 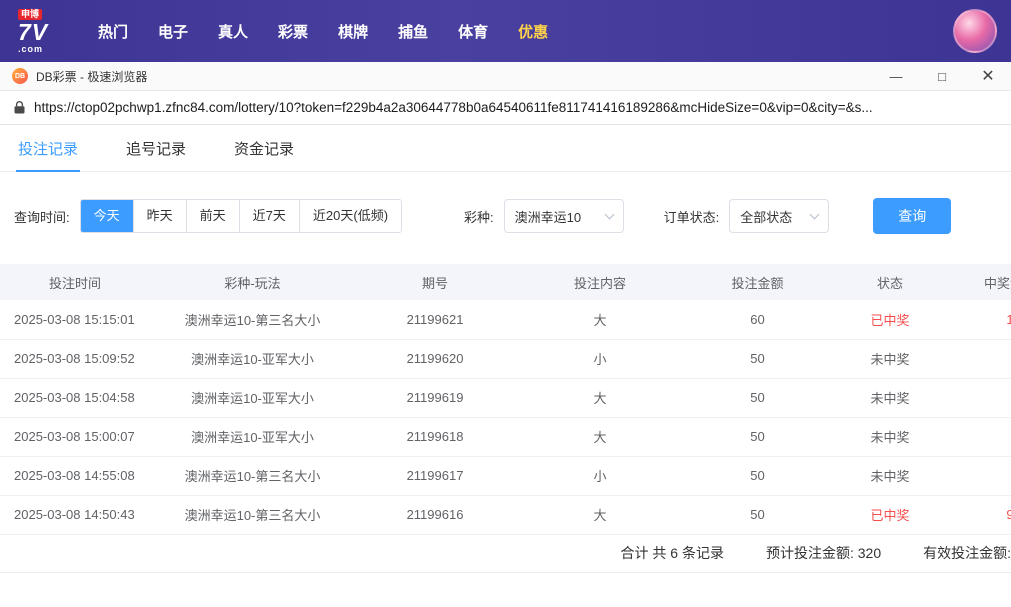 What do you see at coordinates (890, 282) in the screenshot?
I see `col-header-status: 状态` at bounding box center [890, 282].